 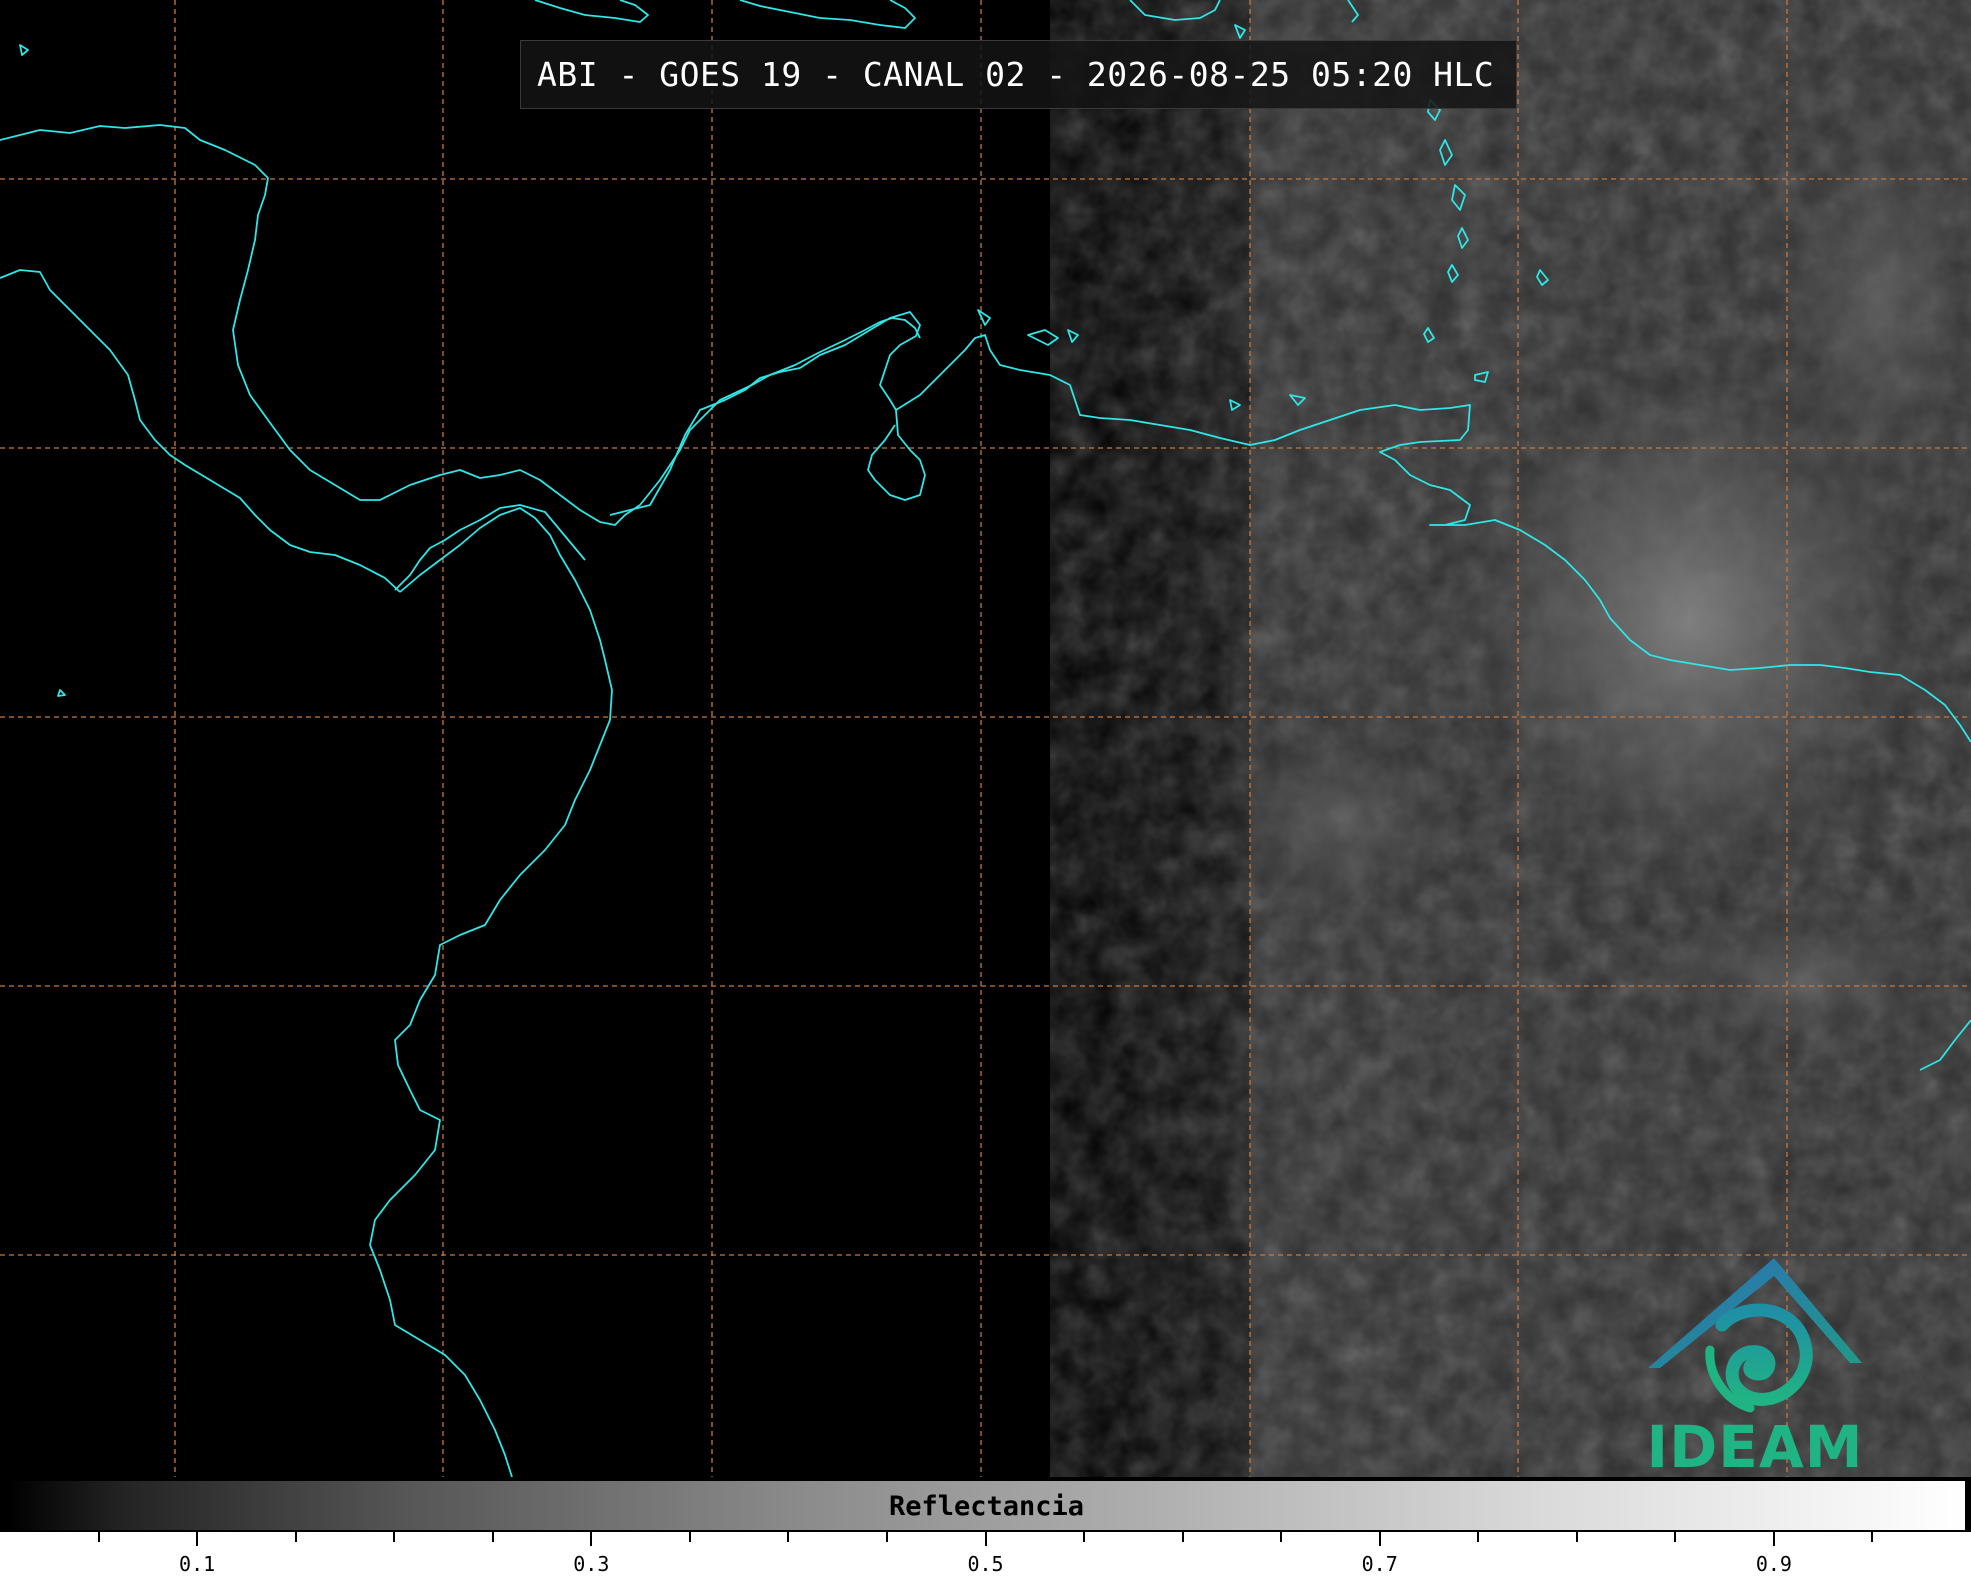 I want to click on ideam-logo: IDEAM, so click(x=1755, y=1363).